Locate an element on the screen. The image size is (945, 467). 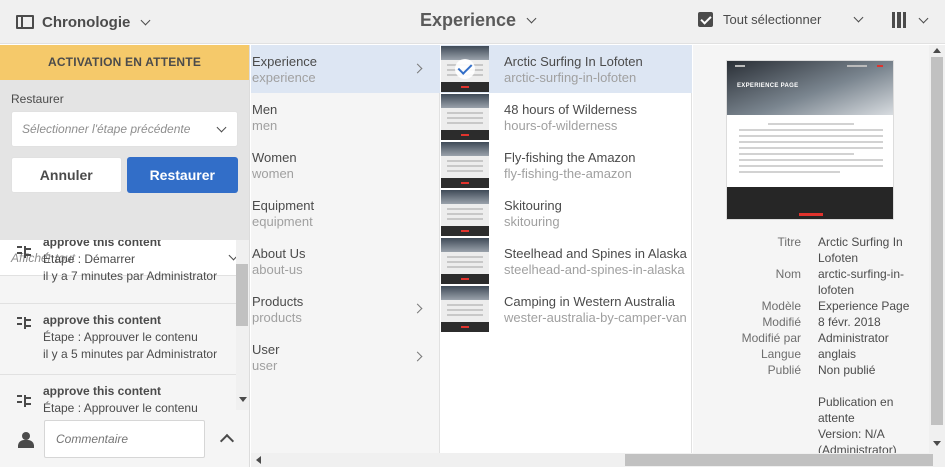
property-label: Langue is located at coordinates (780, 354).